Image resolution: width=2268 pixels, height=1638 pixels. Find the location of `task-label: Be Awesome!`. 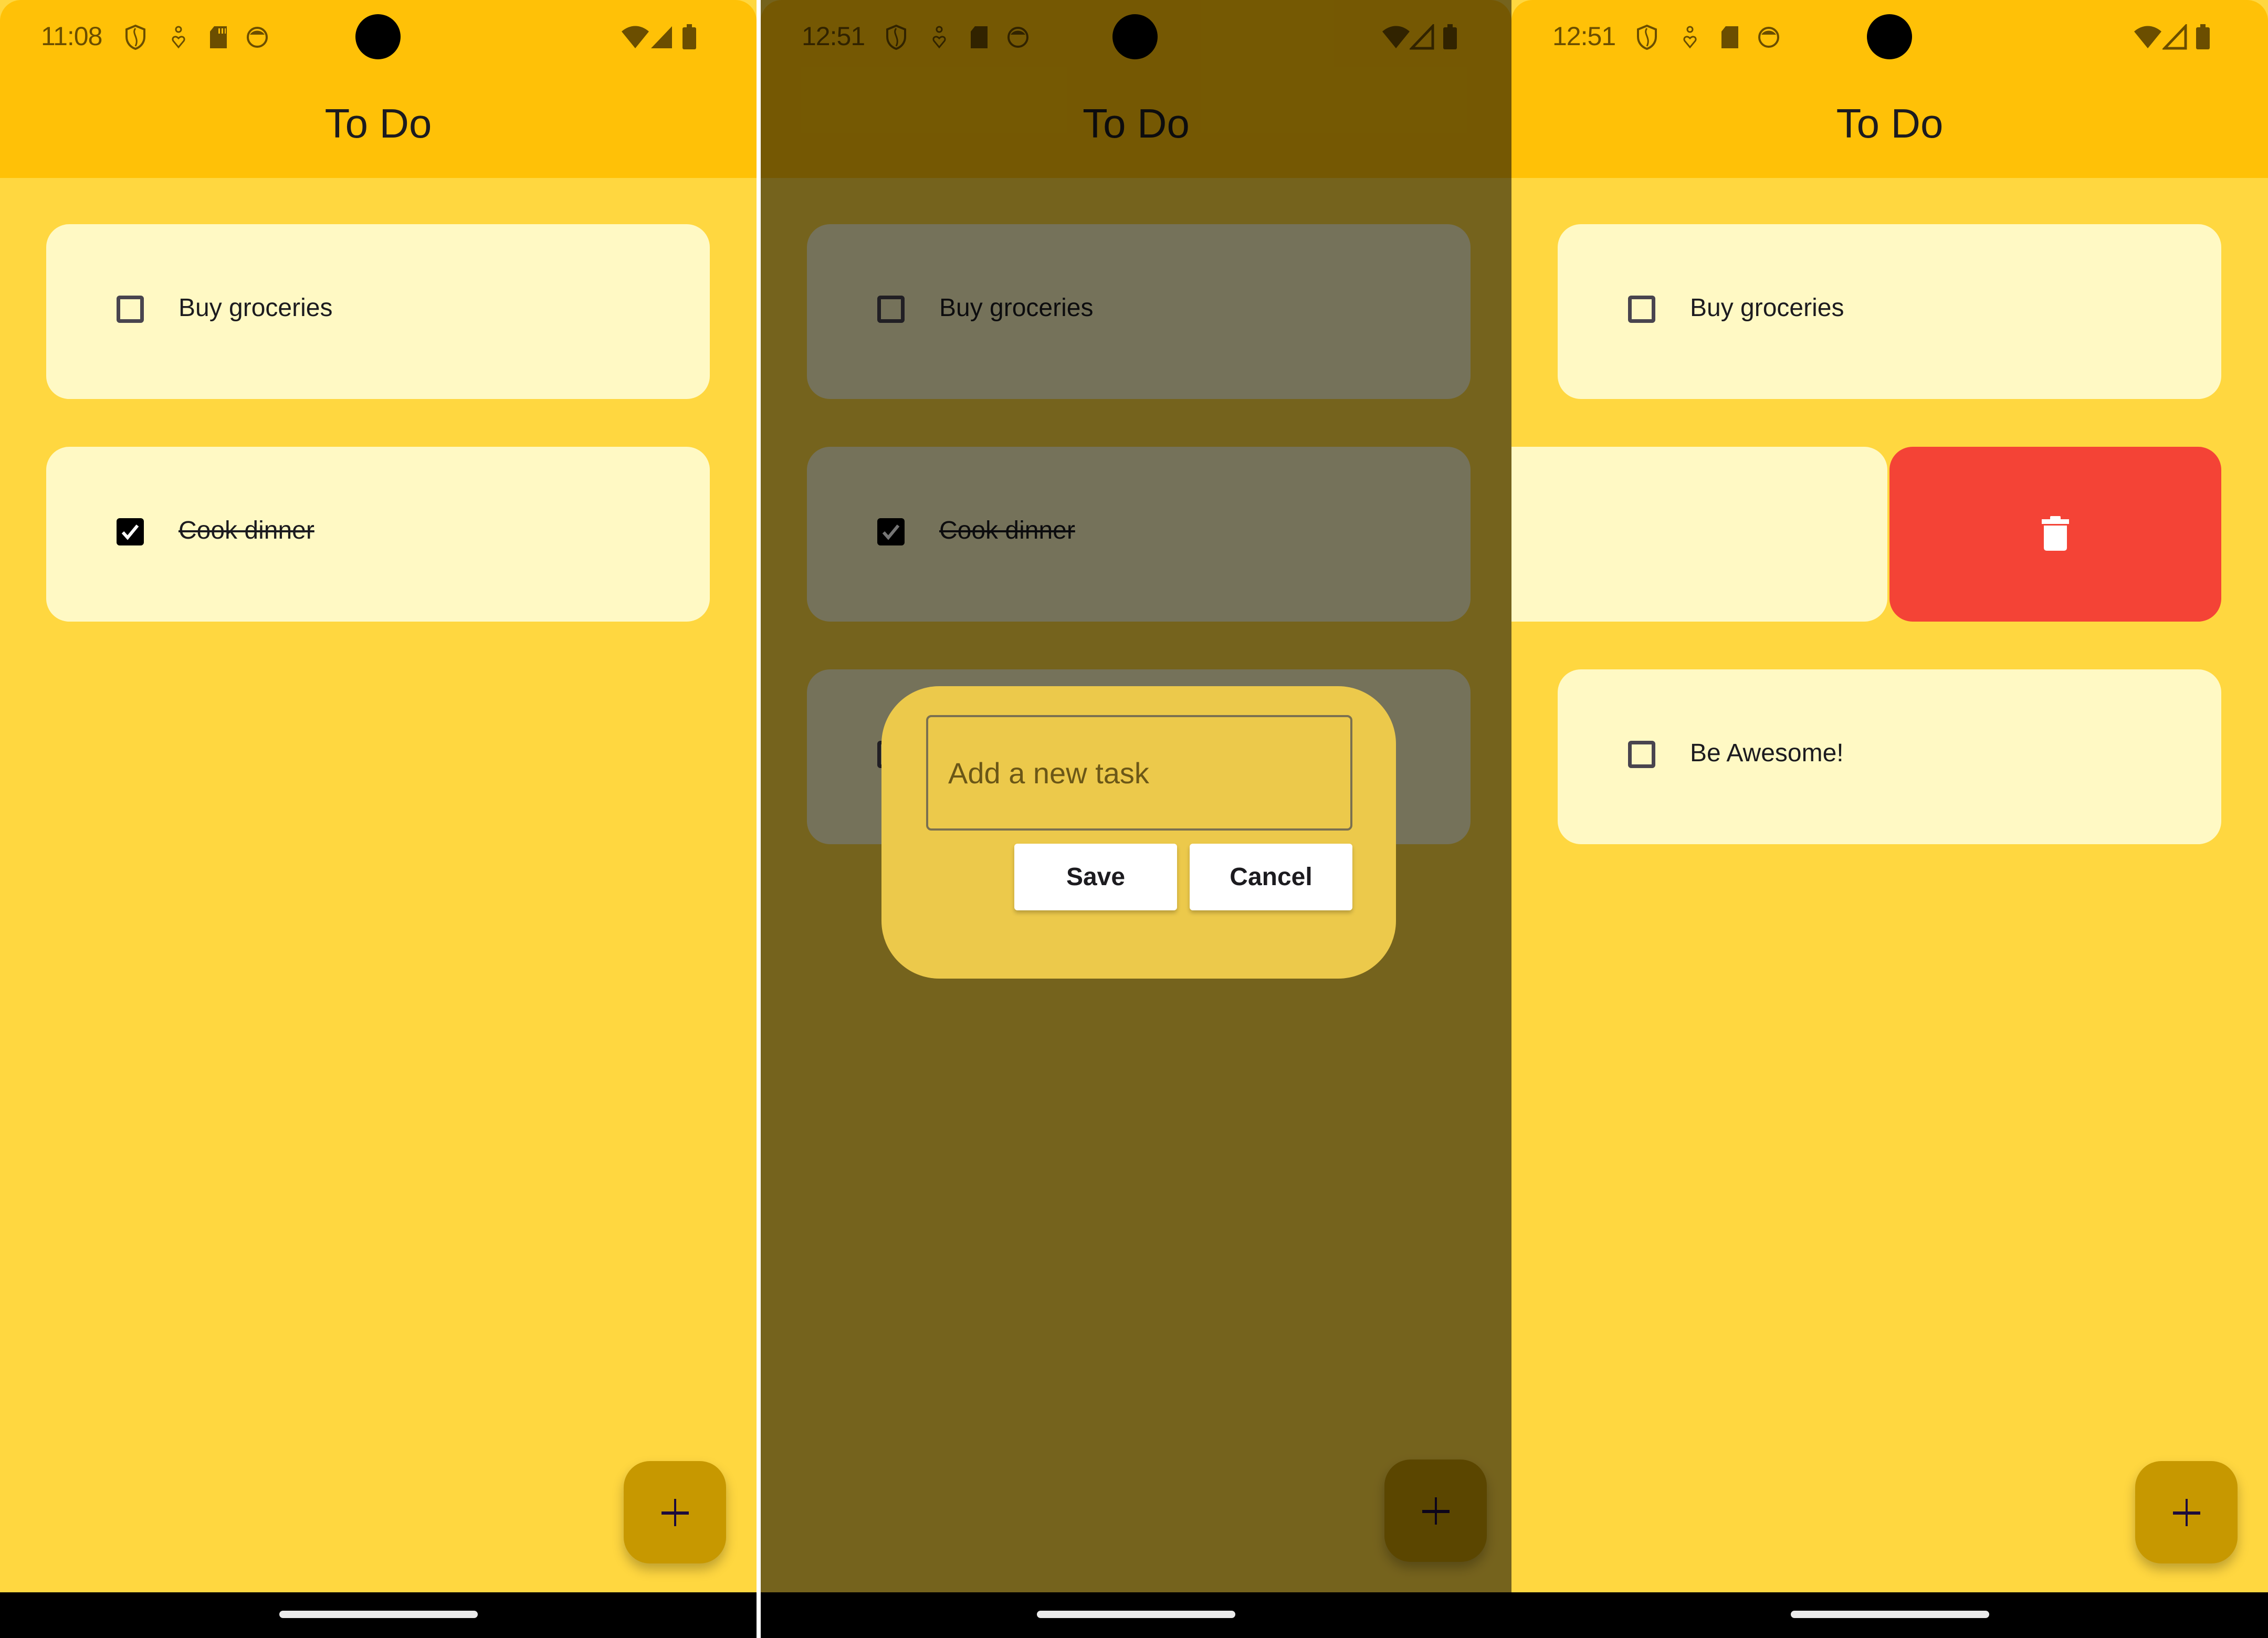

task-label: Be Awesome! is located at coordinates (1767, 753).